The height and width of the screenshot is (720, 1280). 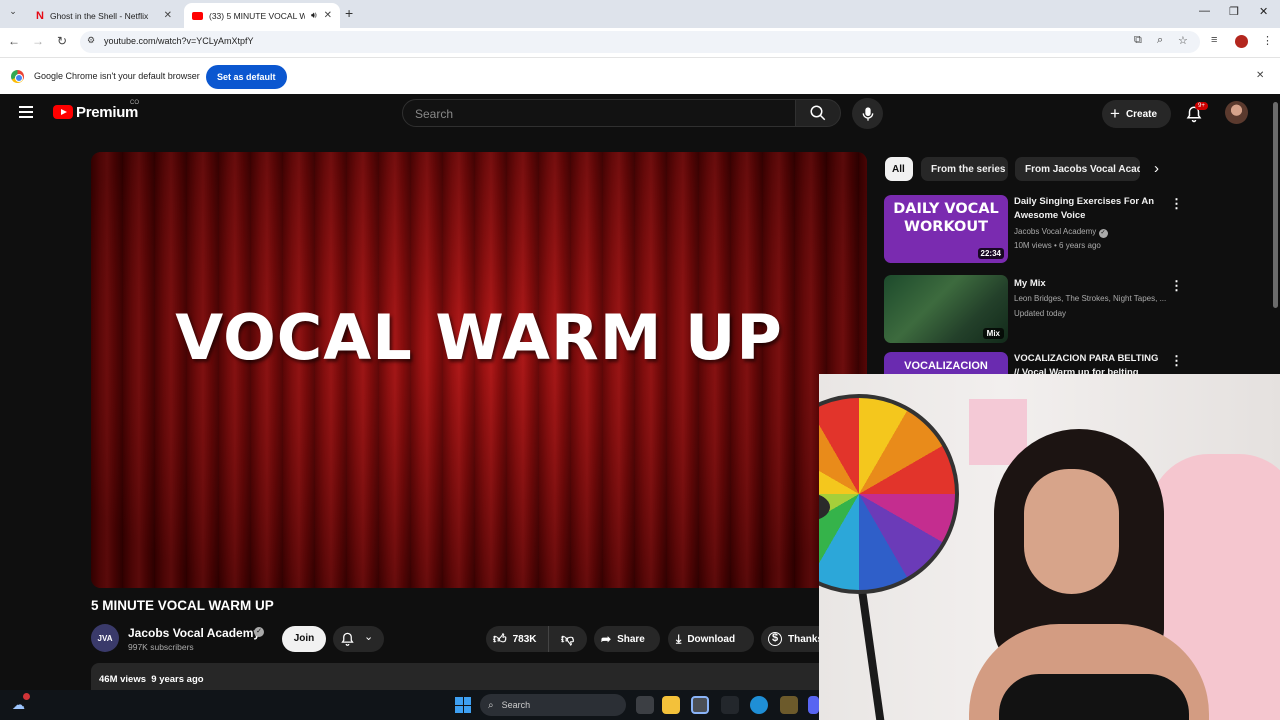 What do you see at coordinates (517, 639) in the screenshot?
I see `like-button: 👍︎ 783K` at bounding box center [517, 639].